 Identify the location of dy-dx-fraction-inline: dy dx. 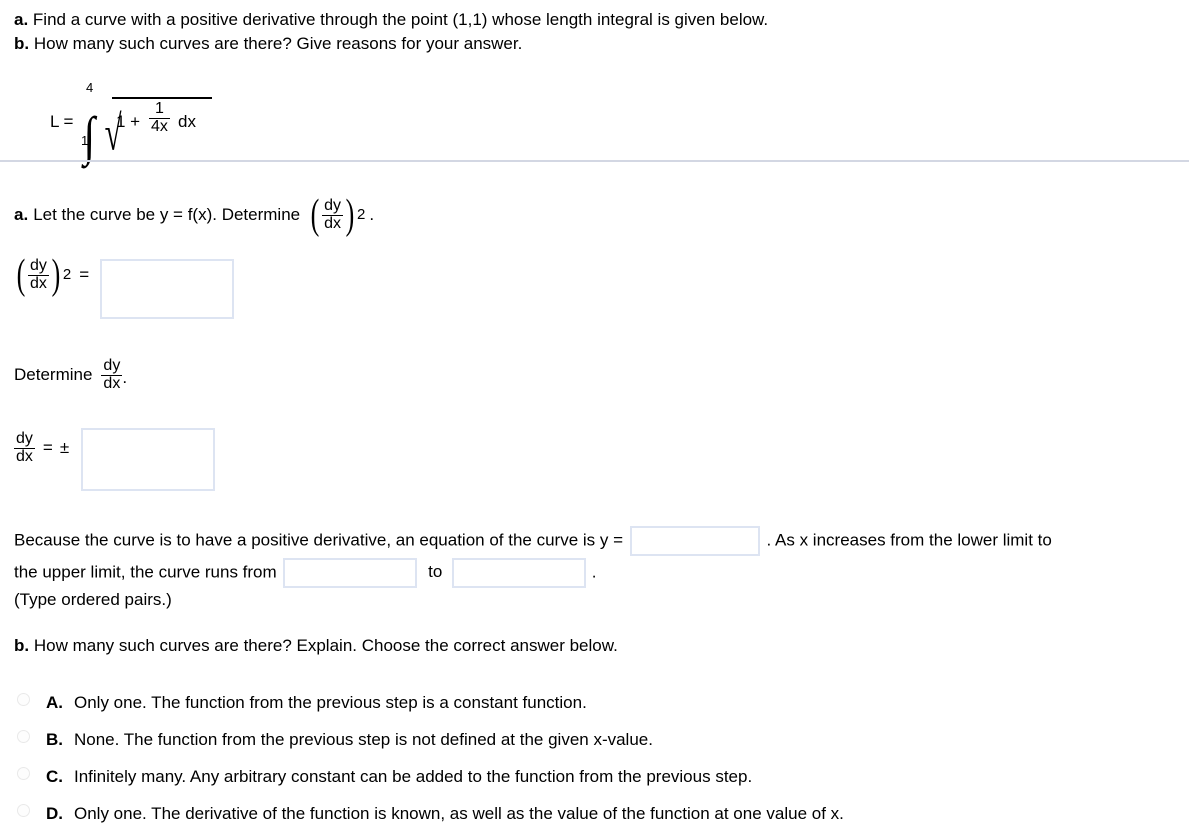
(333, 215).